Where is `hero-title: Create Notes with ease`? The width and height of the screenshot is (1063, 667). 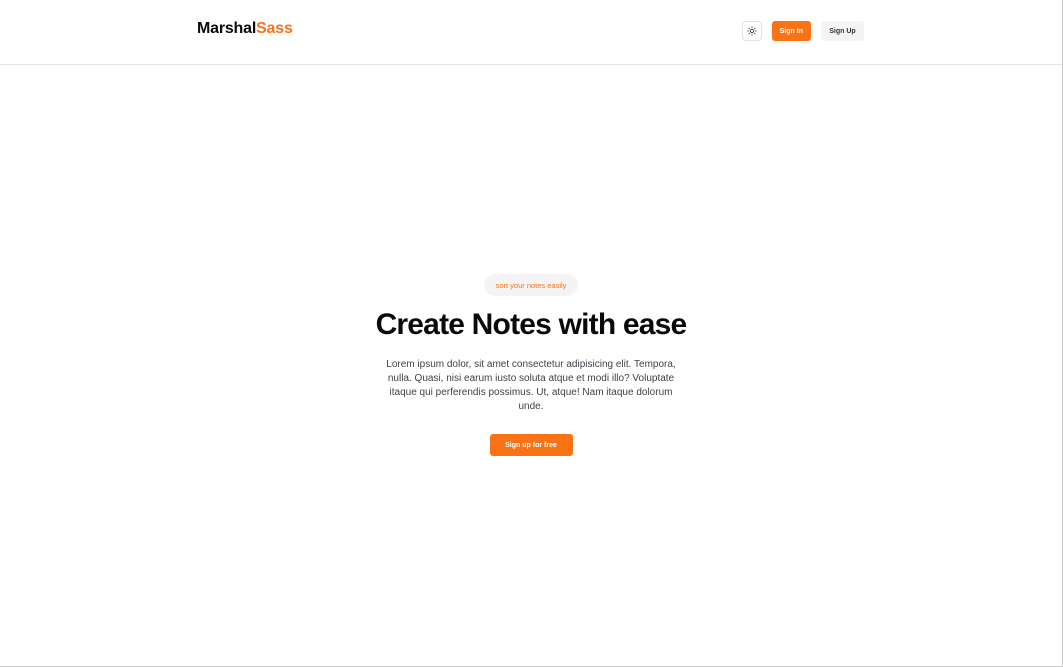
hero-title: Create Notes with ease is located at coordinates (531, 324).